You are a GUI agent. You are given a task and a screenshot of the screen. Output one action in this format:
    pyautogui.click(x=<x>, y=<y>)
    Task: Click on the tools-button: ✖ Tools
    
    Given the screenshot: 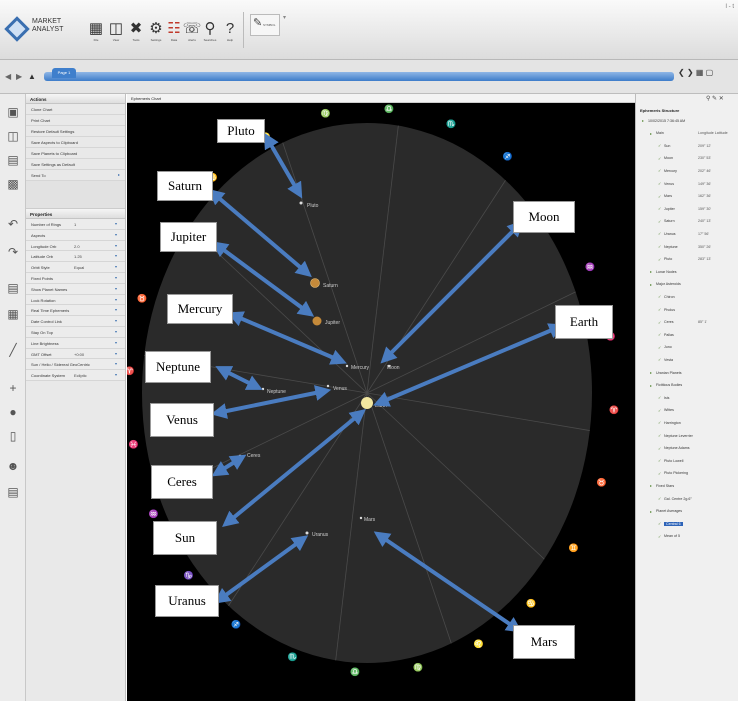 What is the action you would take?
    pyautogui.click(x=136, y=32)
    